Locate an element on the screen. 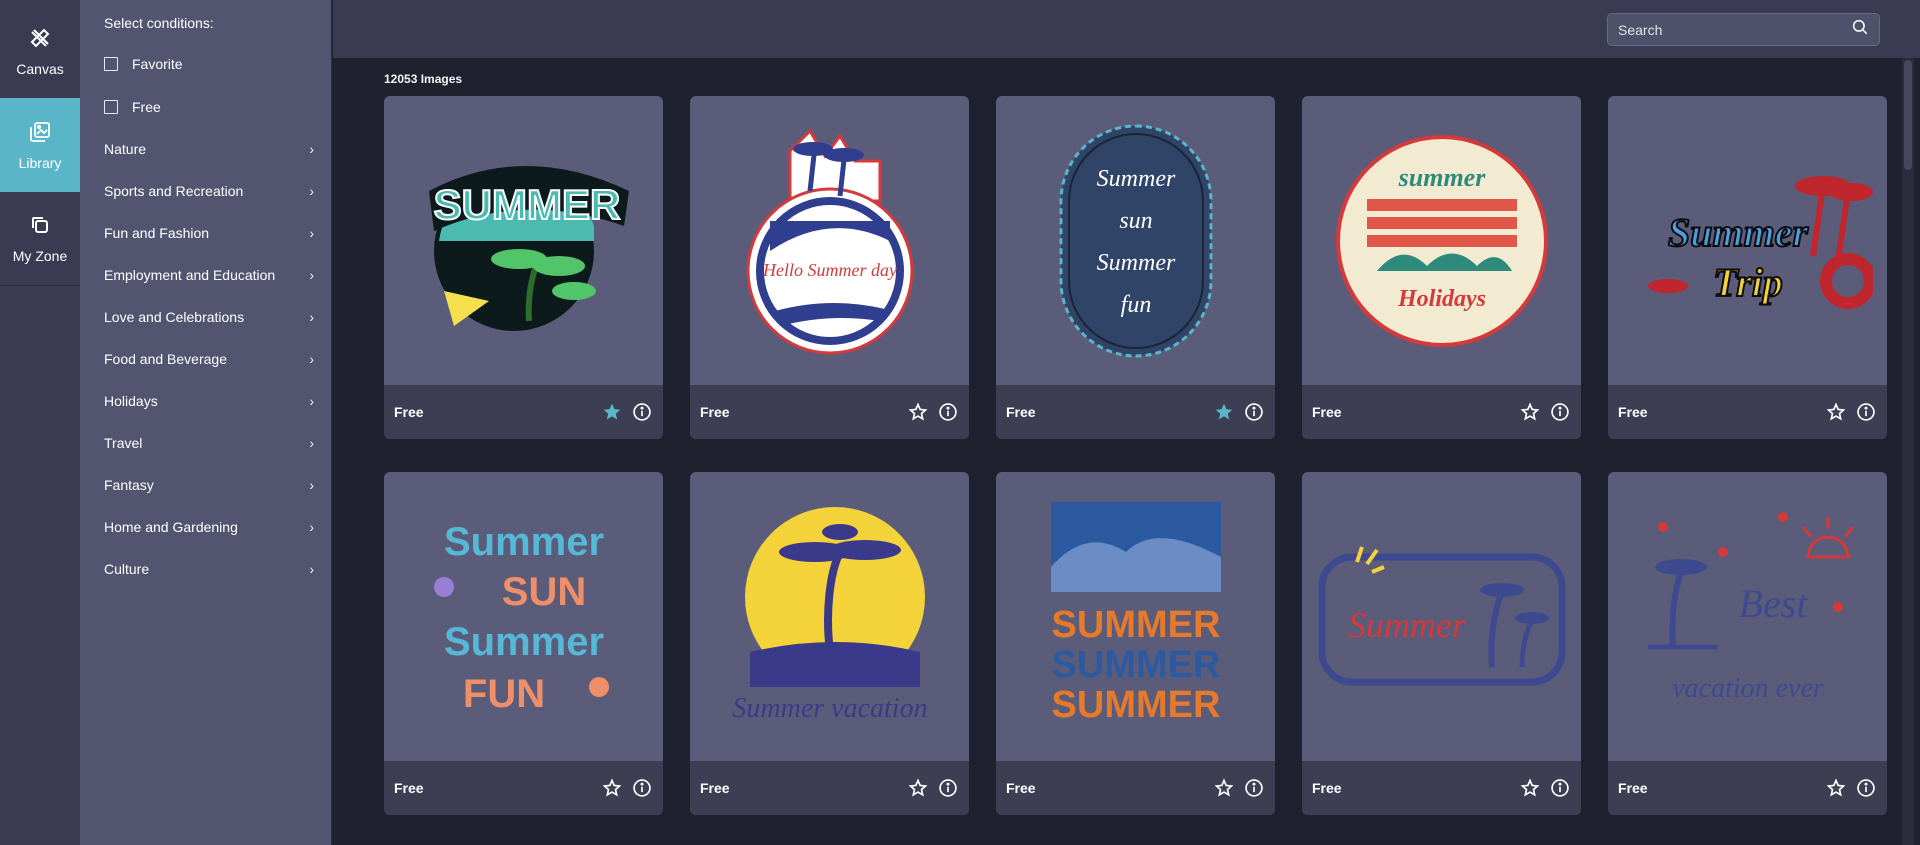 This screenshot has width=1920, height=845. category-fantasy: Fantasy › is located at coordinates (209, 485).